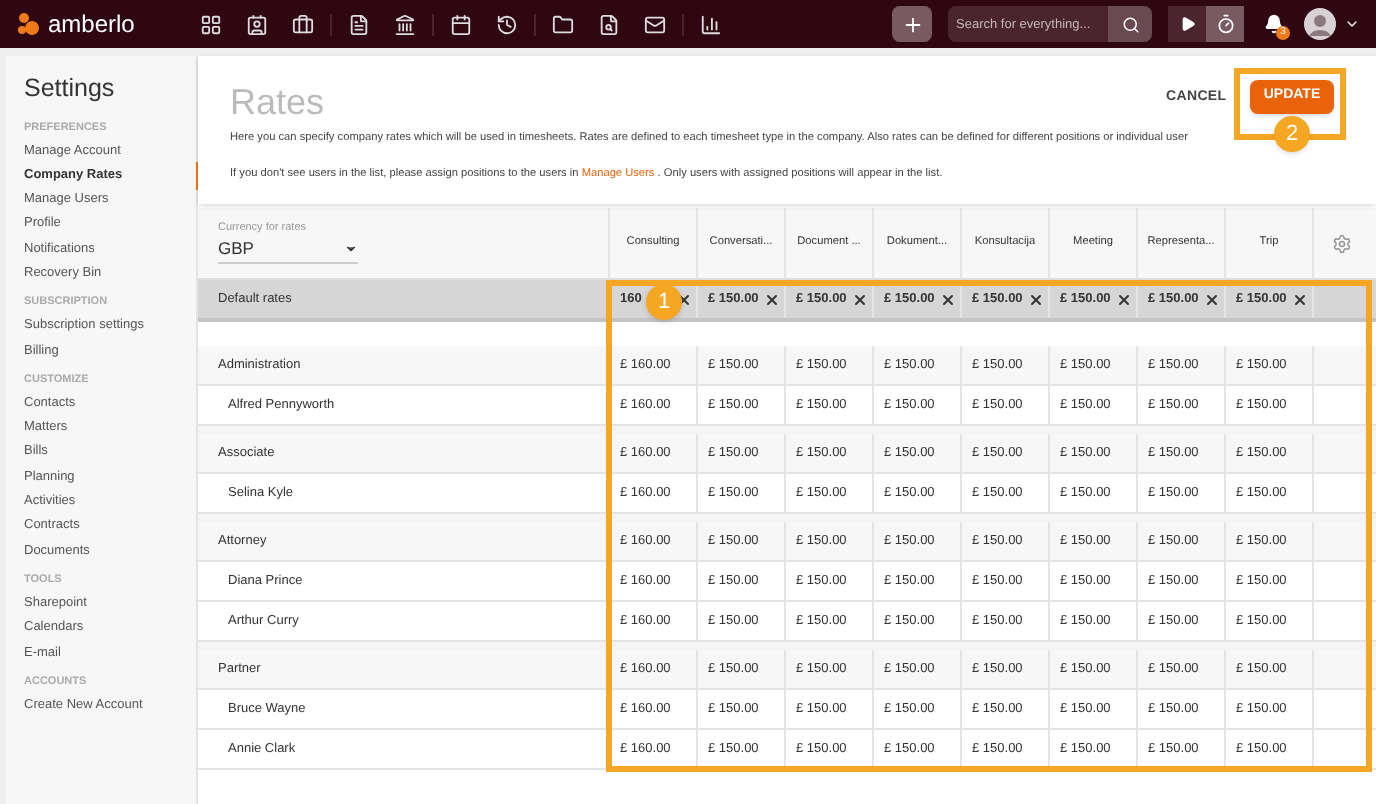  I want to click on search-icon, so click(1130, 24).